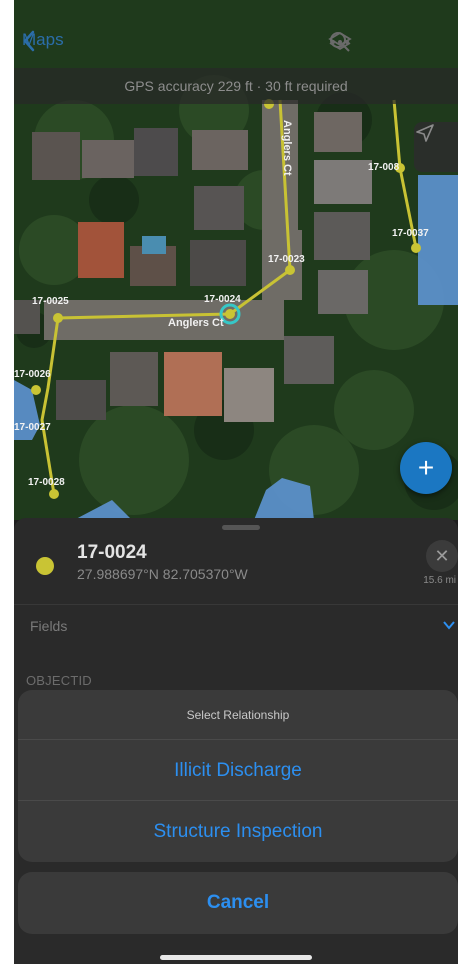 This screenshot has width=458, height=964. What do you see at coordinates (29, 41) in the screenshot?
I see `chevron-left-icon` at bounding box center [29, 41].